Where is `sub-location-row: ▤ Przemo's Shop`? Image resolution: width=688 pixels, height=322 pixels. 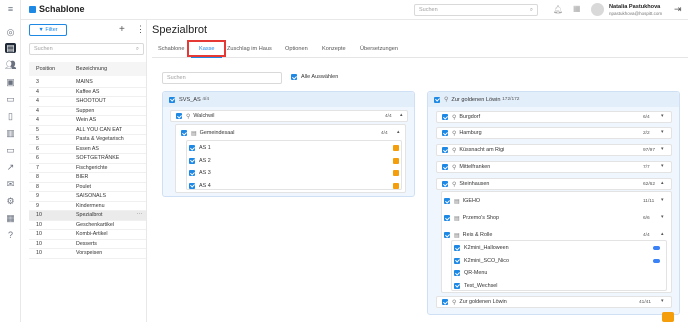
sub-location-row: ▤ Przemo's Shop is located at coordinates (471, 218).